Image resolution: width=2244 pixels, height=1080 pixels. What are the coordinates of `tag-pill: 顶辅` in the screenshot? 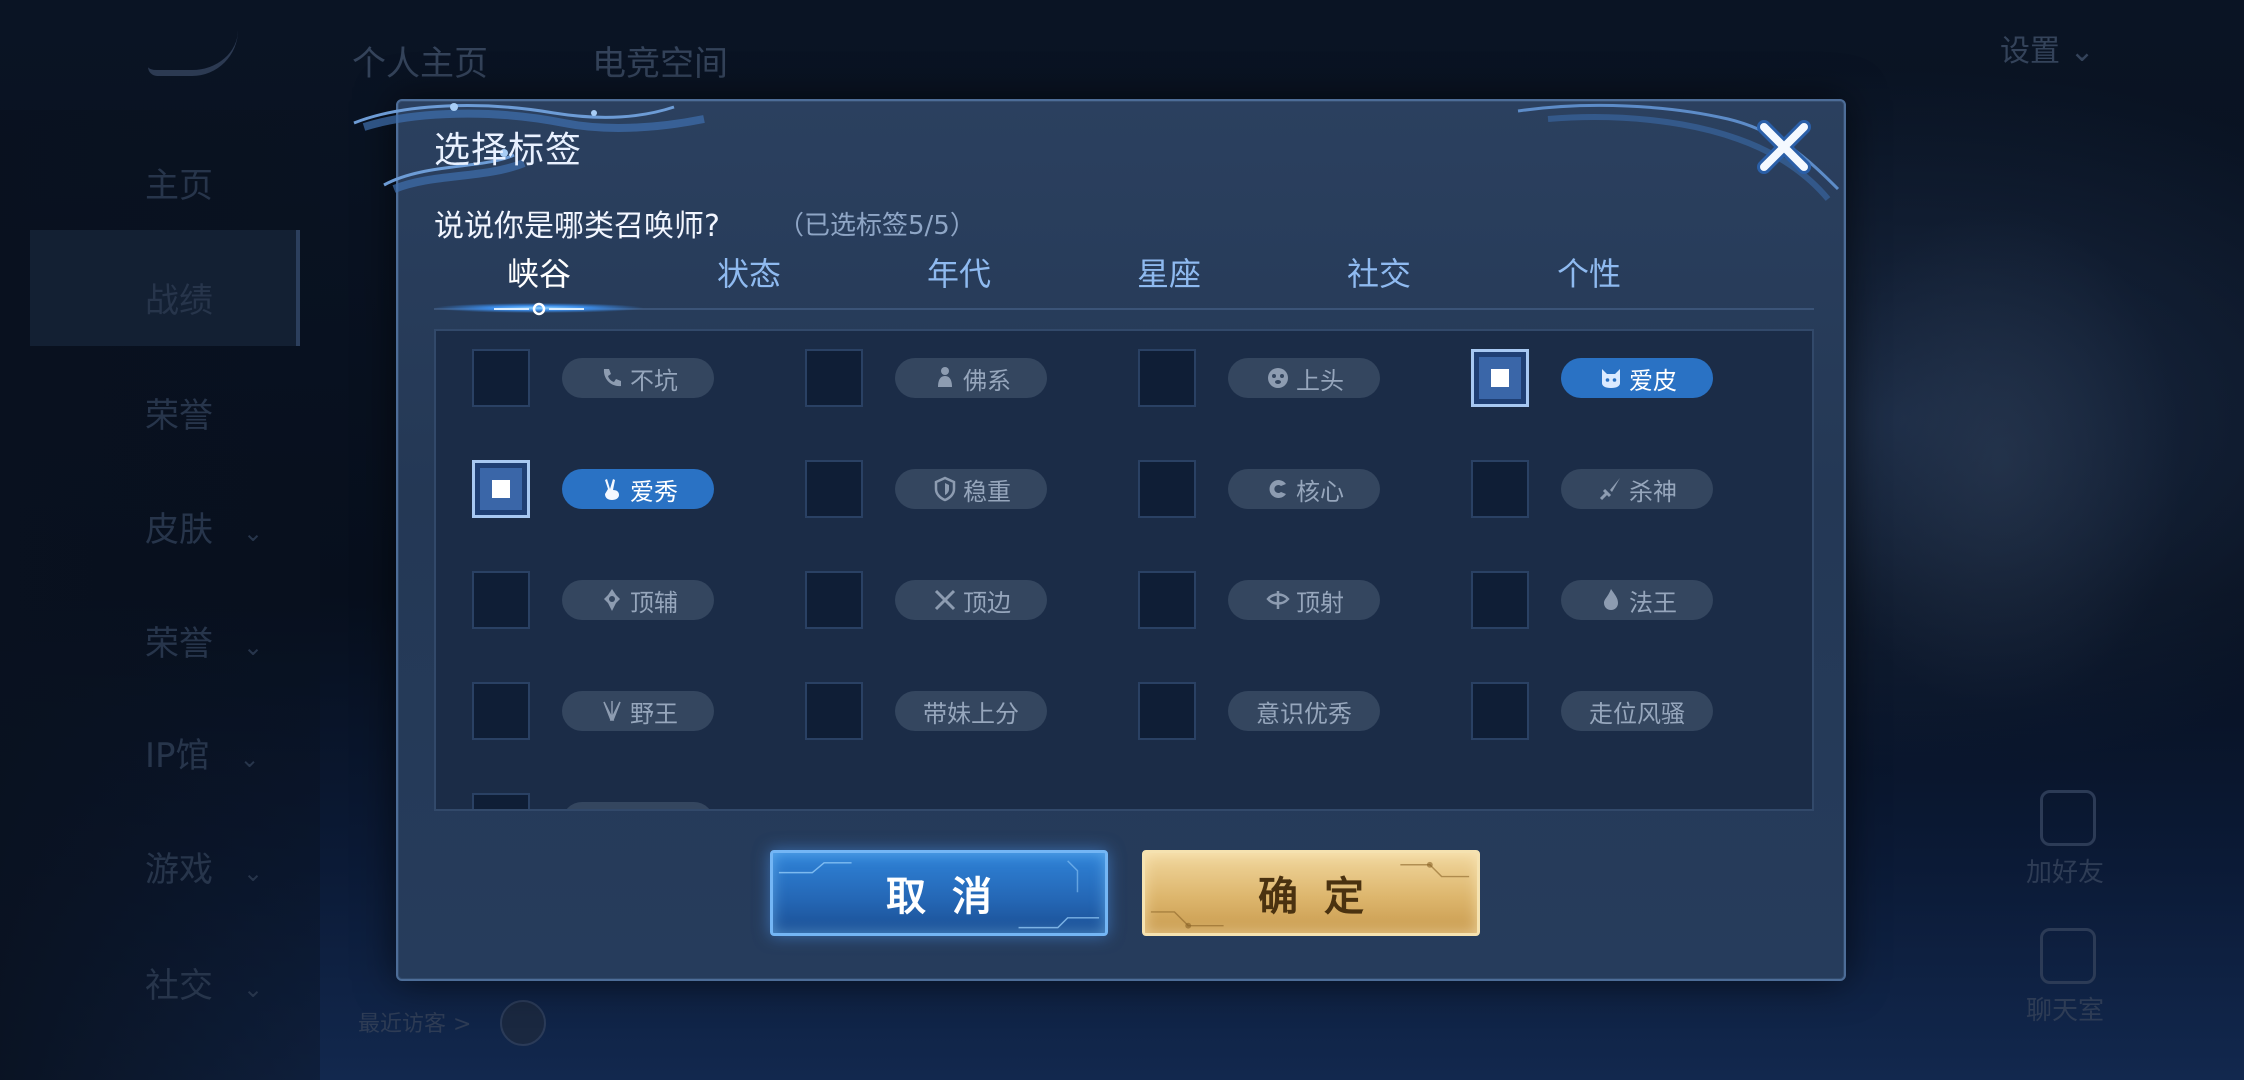 It's located at (638, 600).